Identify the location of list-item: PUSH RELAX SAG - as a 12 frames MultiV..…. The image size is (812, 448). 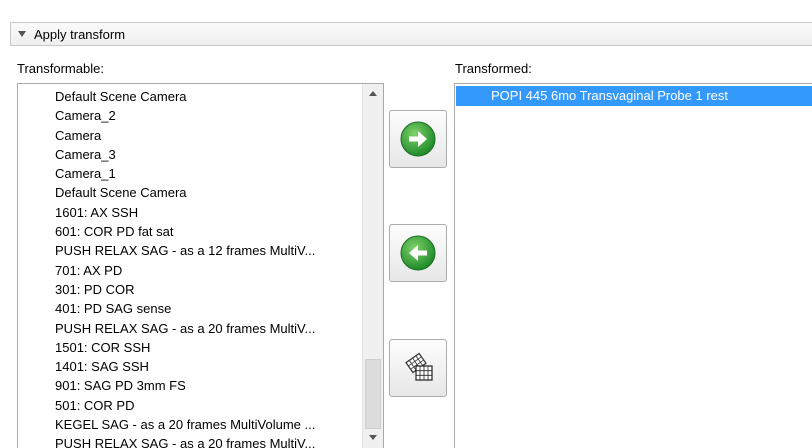
(190, 250).